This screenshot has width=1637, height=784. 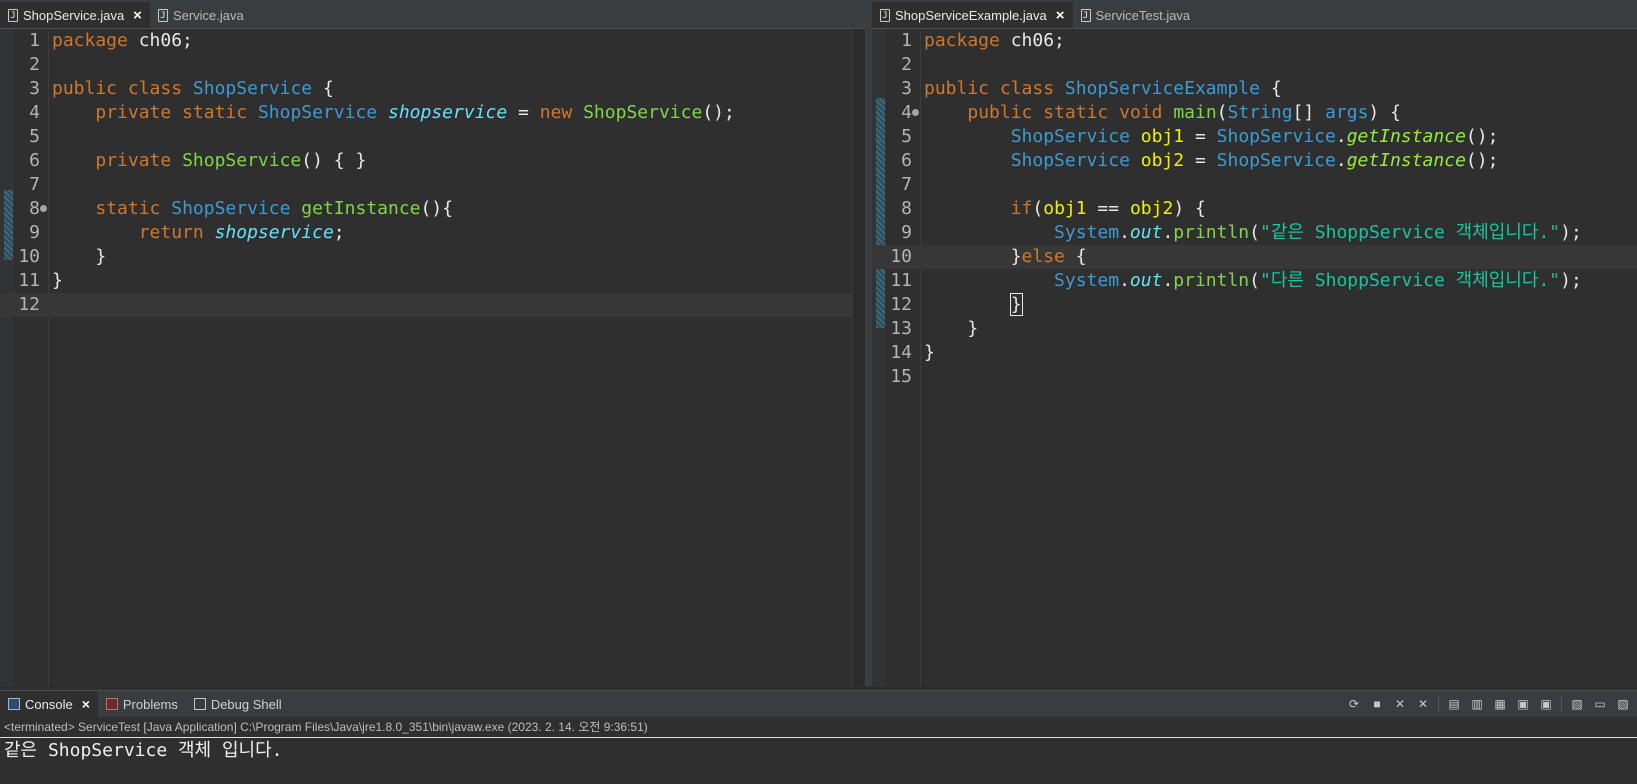 What do you see at coordinates (1222, 112) in the screenshot?
I see `code-token: (` at bounding box center [1222, 112].